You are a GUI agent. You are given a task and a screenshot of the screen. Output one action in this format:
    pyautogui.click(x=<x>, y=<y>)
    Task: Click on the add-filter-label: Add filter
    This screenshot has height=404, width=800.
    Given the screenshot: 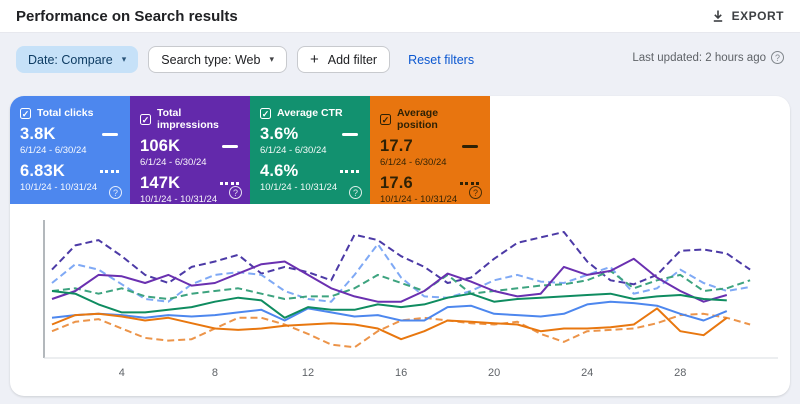 What is the action you would take?
    pyautogui.click(x=352, y=59)
    